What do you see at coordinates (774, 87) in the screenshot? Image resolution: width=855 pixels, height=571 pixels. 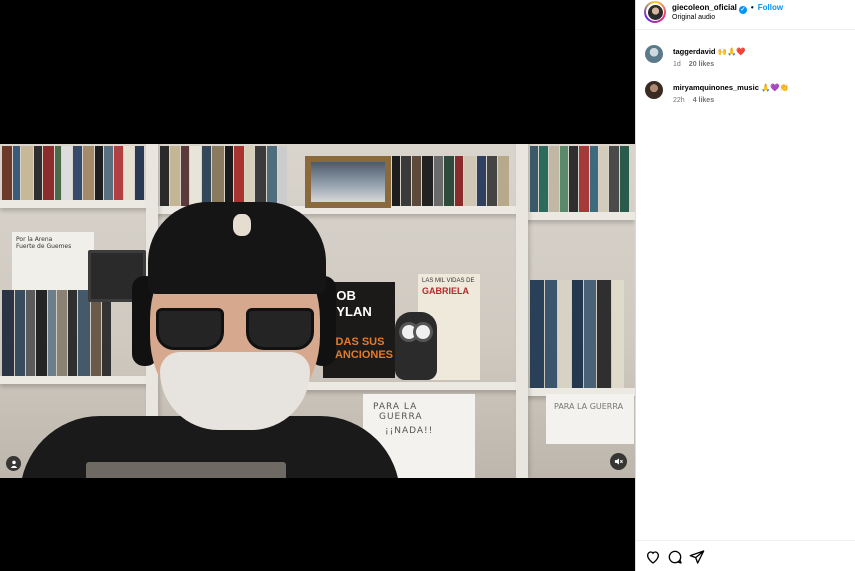 I see `comment-body: 🙏💜👏` at bounding box center [774, 87].